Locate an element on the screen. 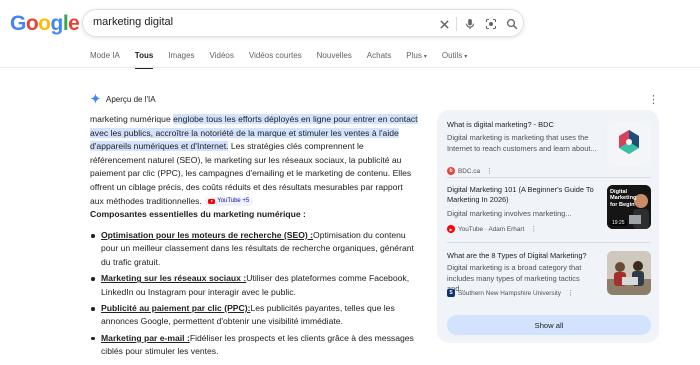 The width and height of the screenshot is (700, 365). tab-label: Tous is located at coordinates (144, 55).